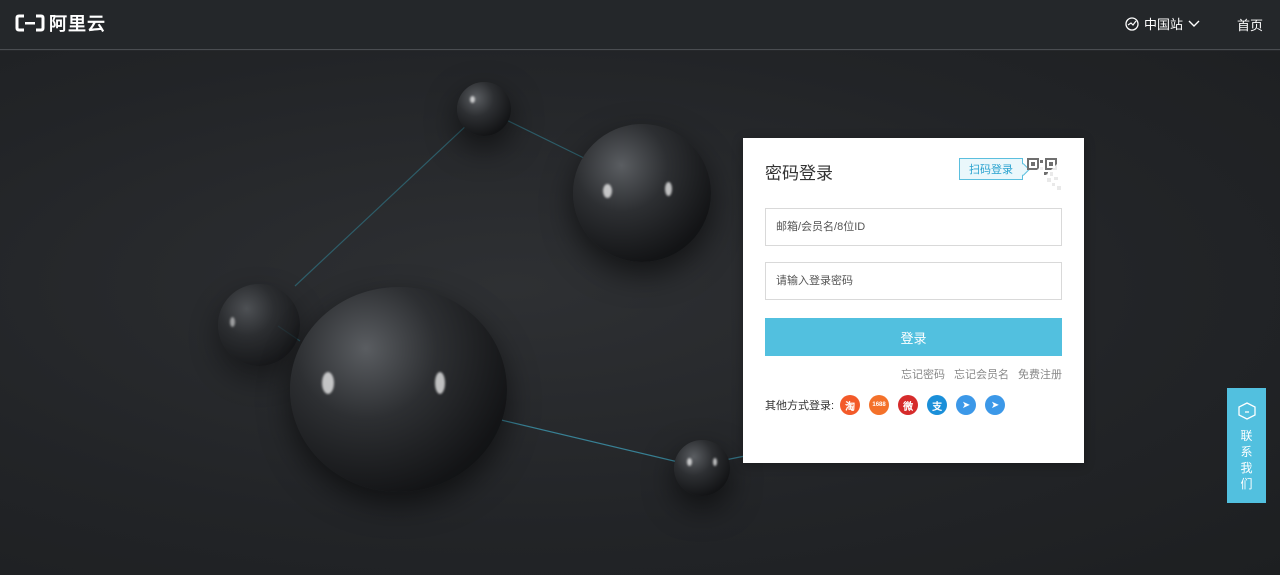  What do you see at coordinates (913, 337) in the screenshot?
I see `login-button: 登录` at bounding box center [913, 337].